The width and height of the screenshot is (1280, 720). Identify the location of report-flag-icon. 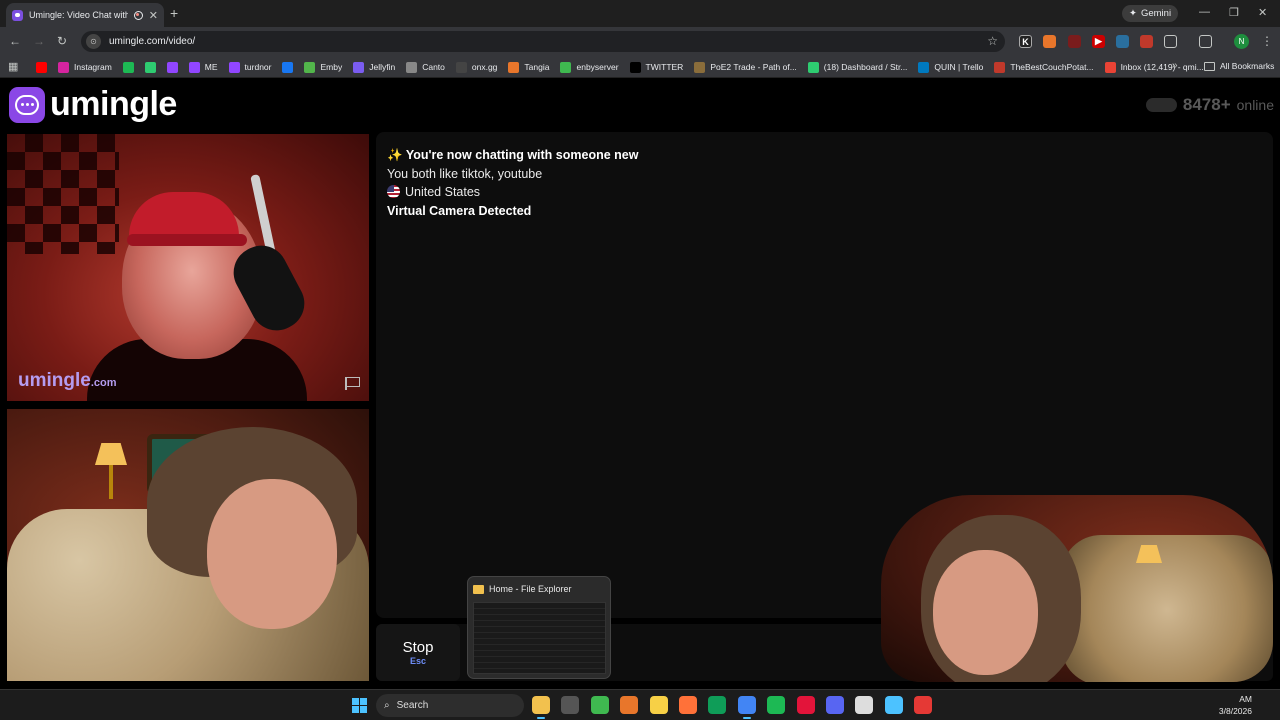
(352, 383).